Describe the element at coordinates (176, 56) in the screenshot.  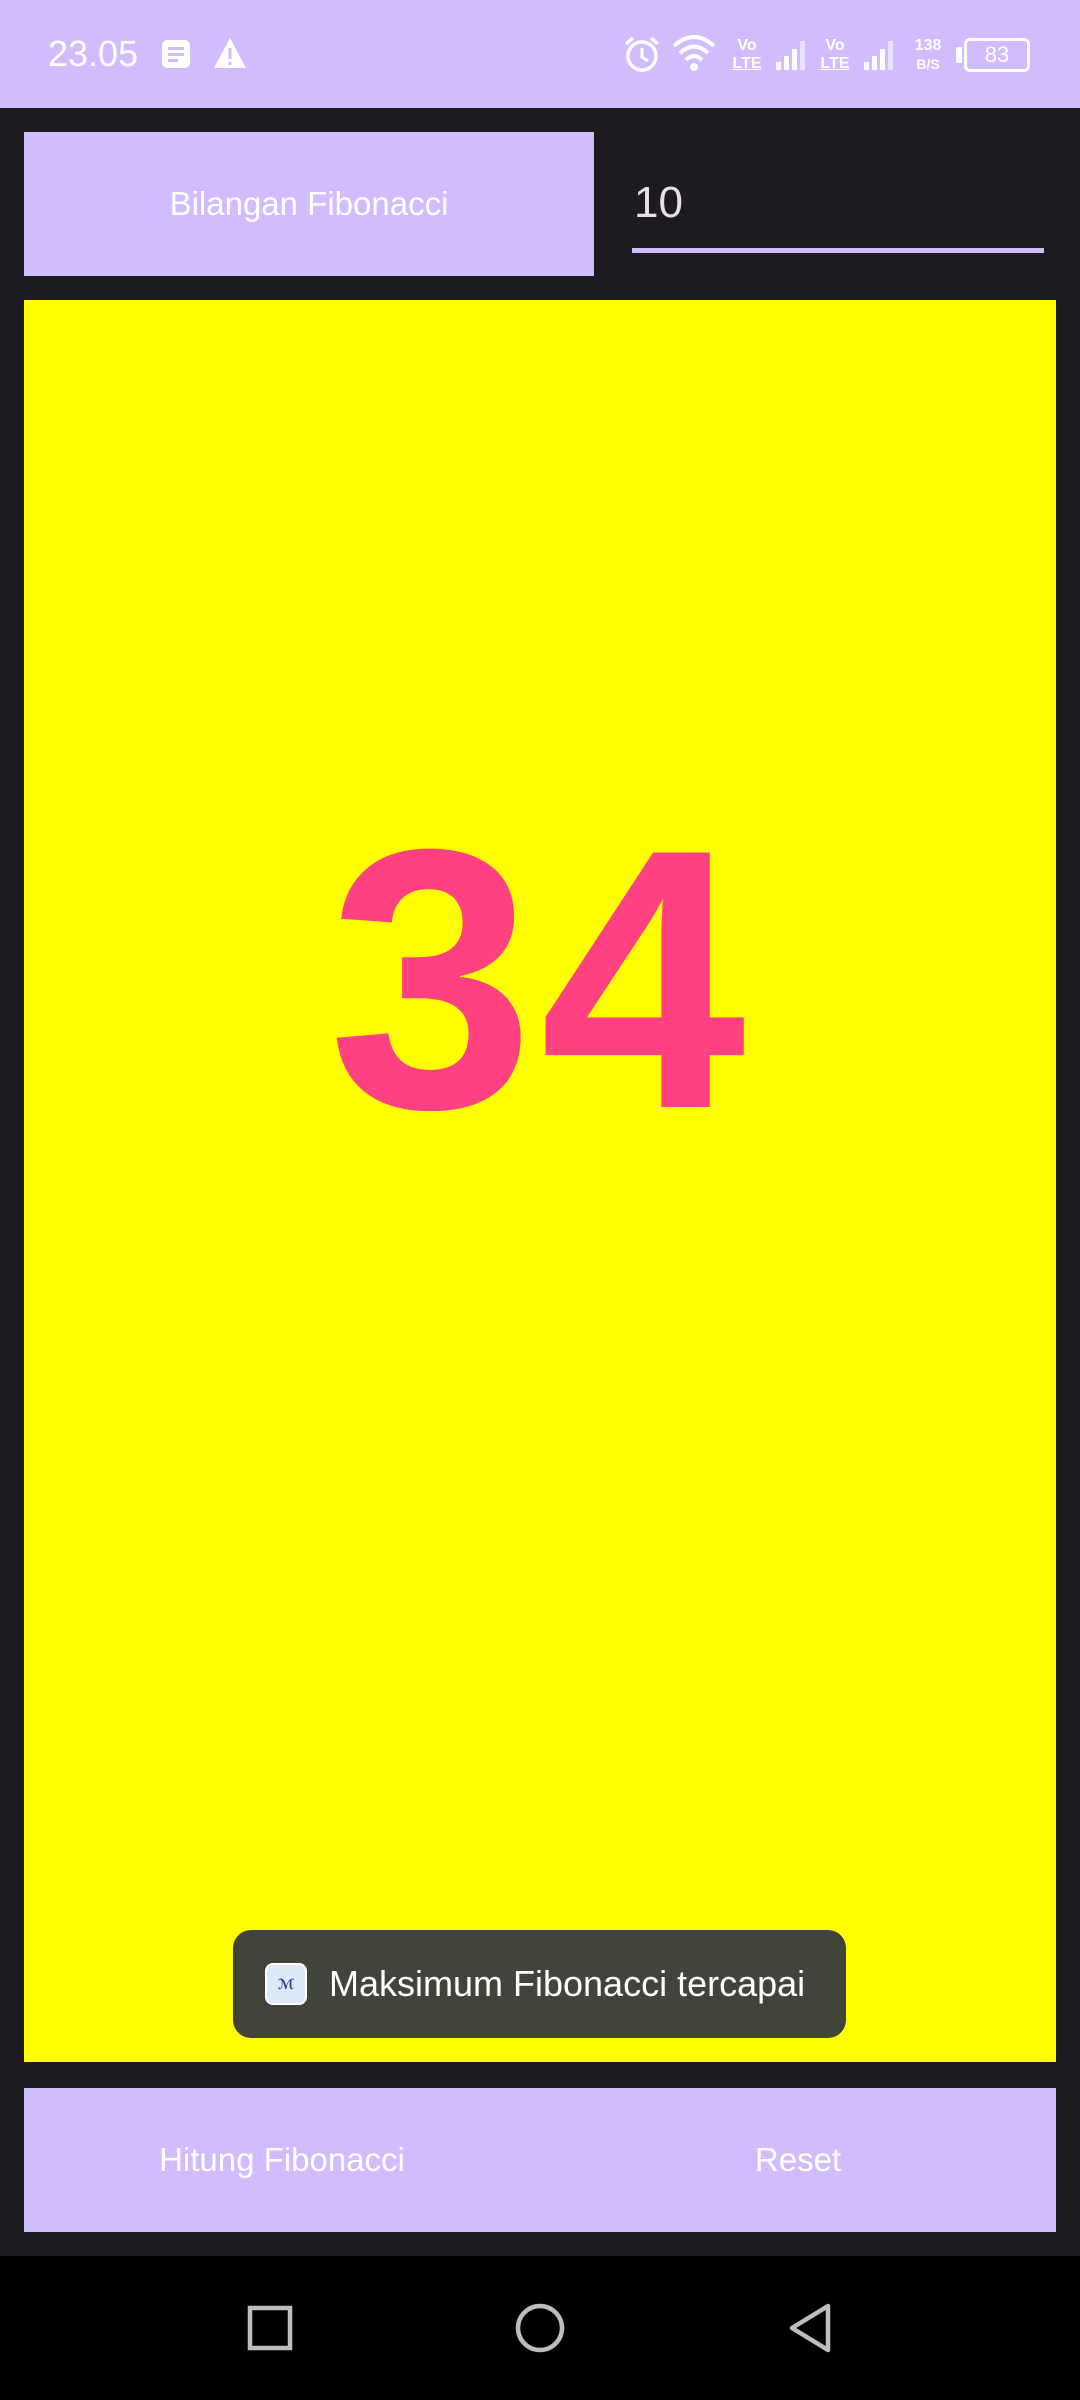
I see `notes-icon` at that location.